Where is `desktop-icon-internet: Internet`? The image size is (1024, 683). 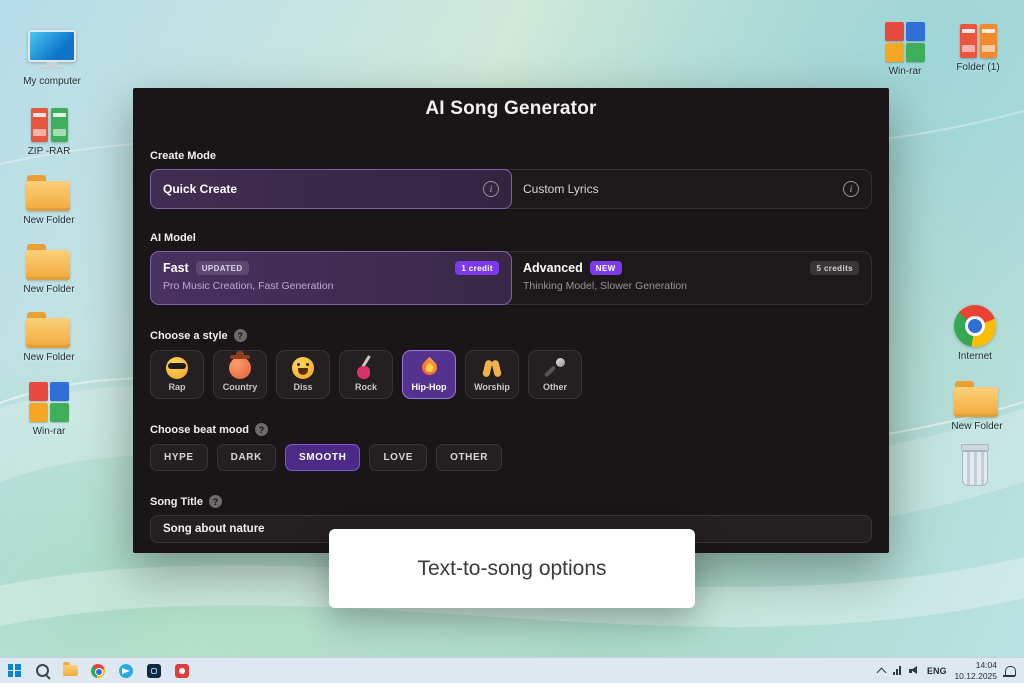 desktop-icon-internet: Internet is located at coordinates (975, 334).